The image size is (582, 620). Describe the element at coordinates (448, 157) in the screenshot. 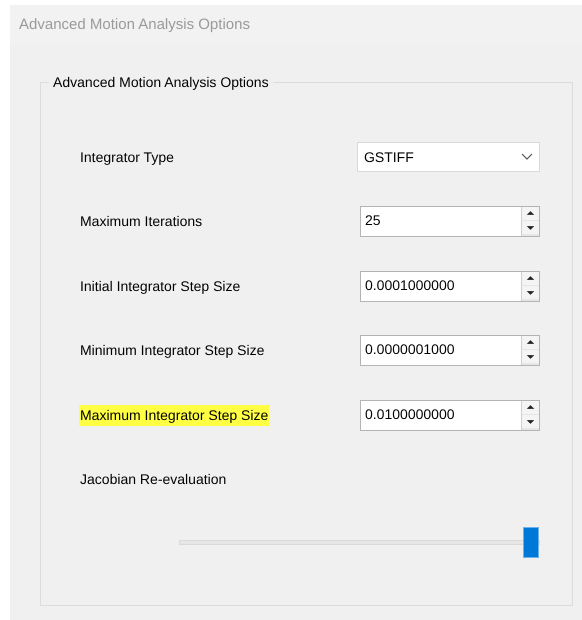

I see `integrator-dropdown: GSTIFF` at that location.